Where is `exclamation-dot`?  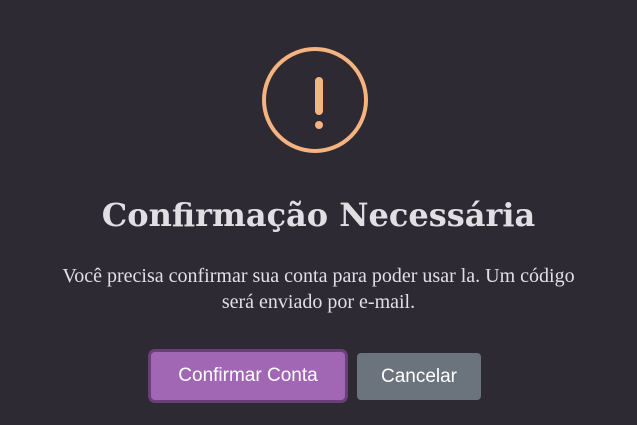 exclamation-dot is located at coordinates (319, 125).